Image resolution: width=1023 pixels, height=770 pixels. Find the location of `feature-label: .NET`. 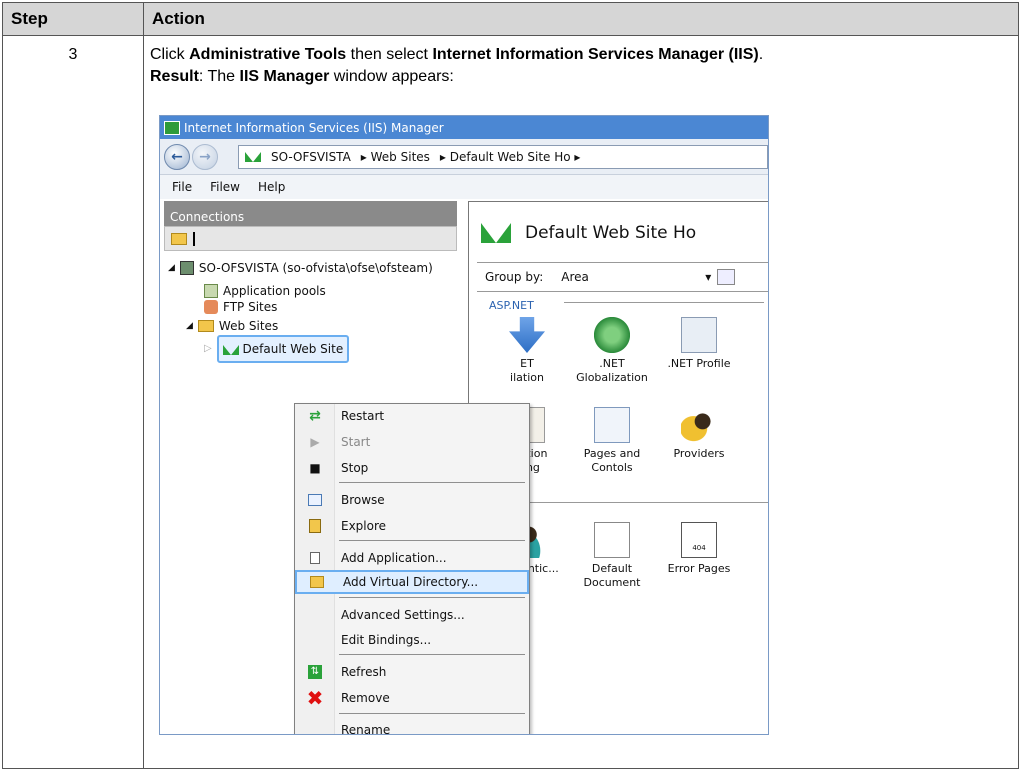

feature-label: .NET is located at coordinates (612, 363).